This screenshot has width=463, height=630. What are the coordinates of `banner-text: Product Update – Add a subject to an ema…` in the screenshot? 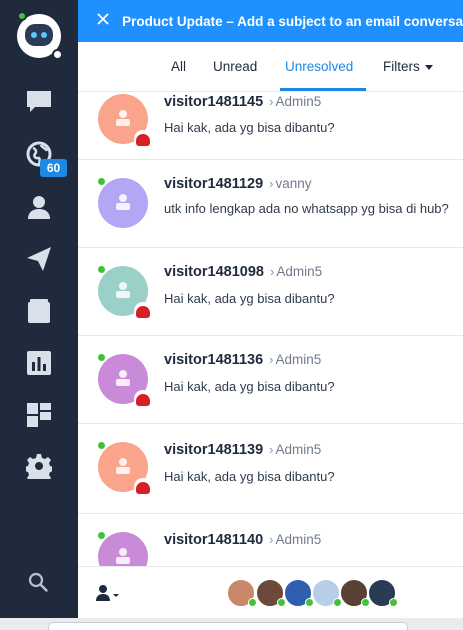 It's located at (292, 21).